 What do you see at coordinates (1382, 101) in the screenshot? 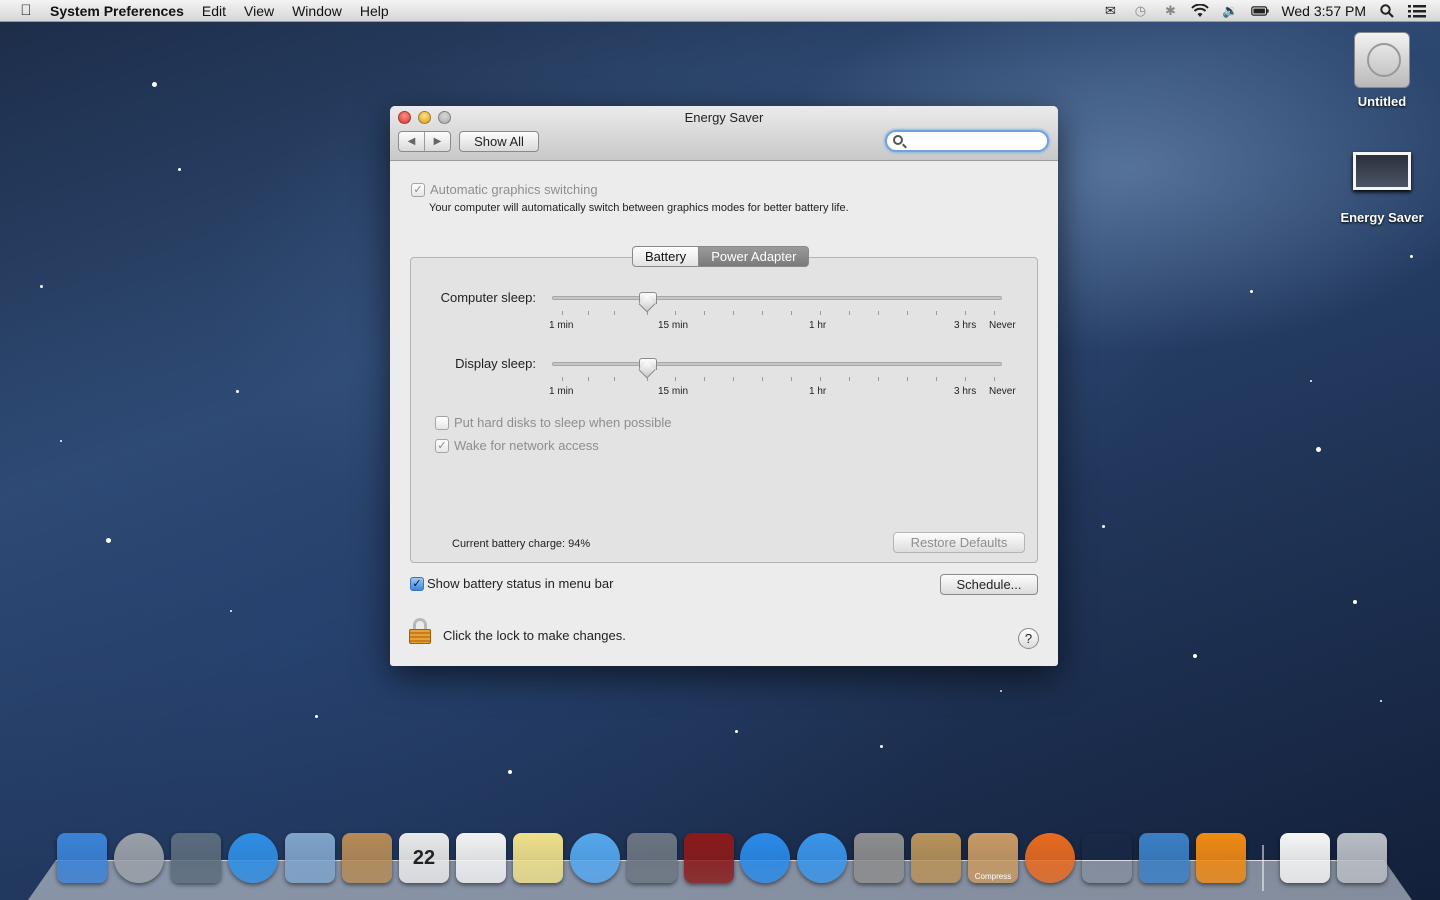
I see `desktop-icon-label: Untitled` at bounding box center [1382, 101].